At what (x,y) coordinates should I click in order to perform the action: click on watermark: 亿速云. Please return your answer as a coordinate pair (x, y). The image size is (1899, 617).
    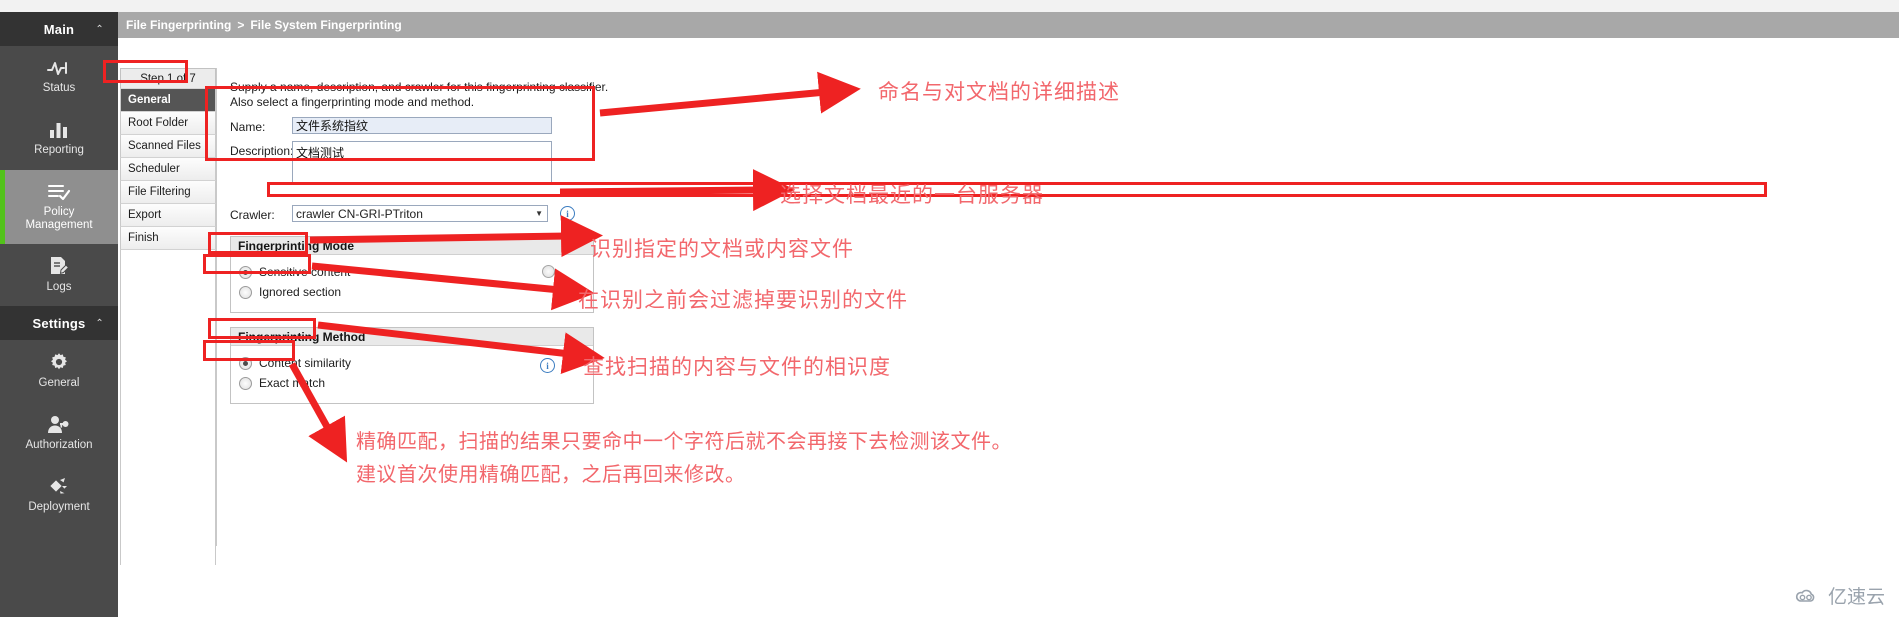
    Looking at the image, I should click on (1839, 595).